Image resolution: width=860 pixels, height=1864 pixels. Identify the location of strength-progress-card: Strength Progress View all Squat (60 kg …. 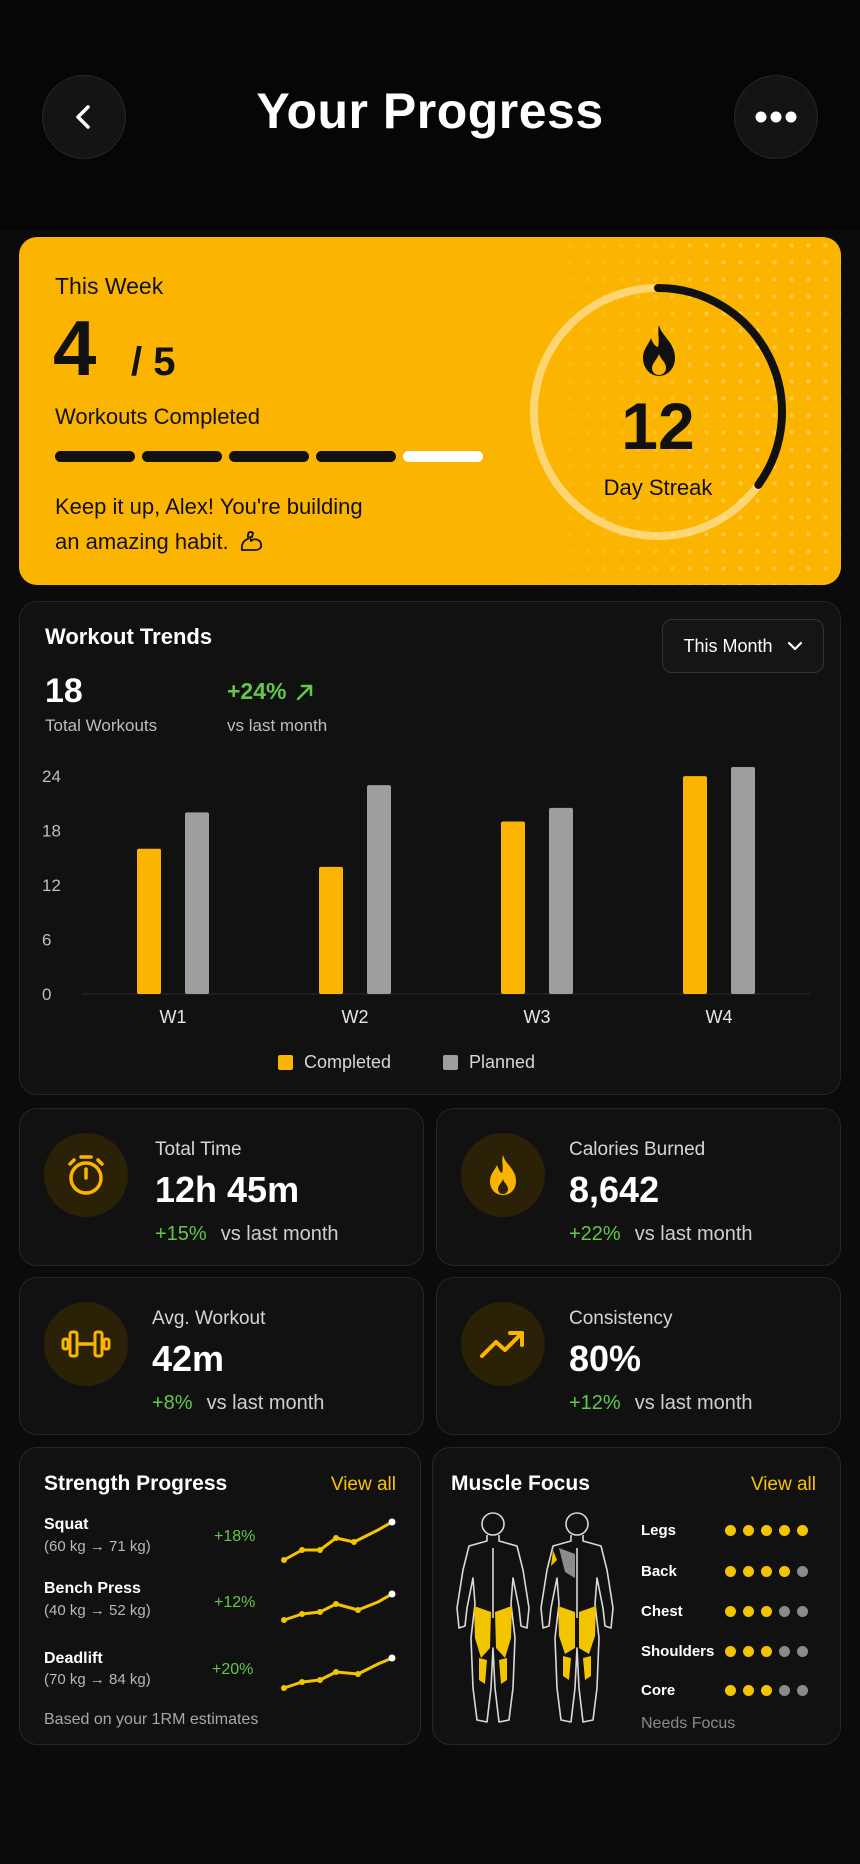
(220, 1596).